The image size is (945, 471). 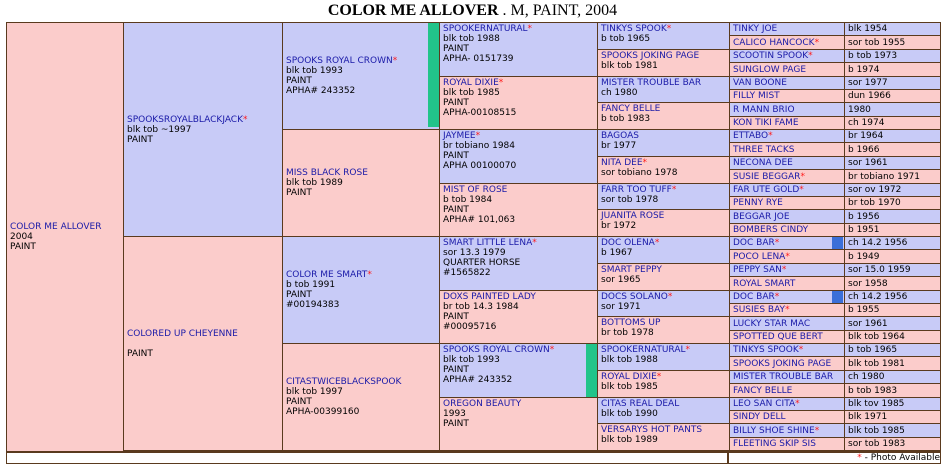 What do you see at coordinates (759, 270) in the screenshot?
I see `horse-name-link: PEPPY SAN*` at bounding box center [759, 270].